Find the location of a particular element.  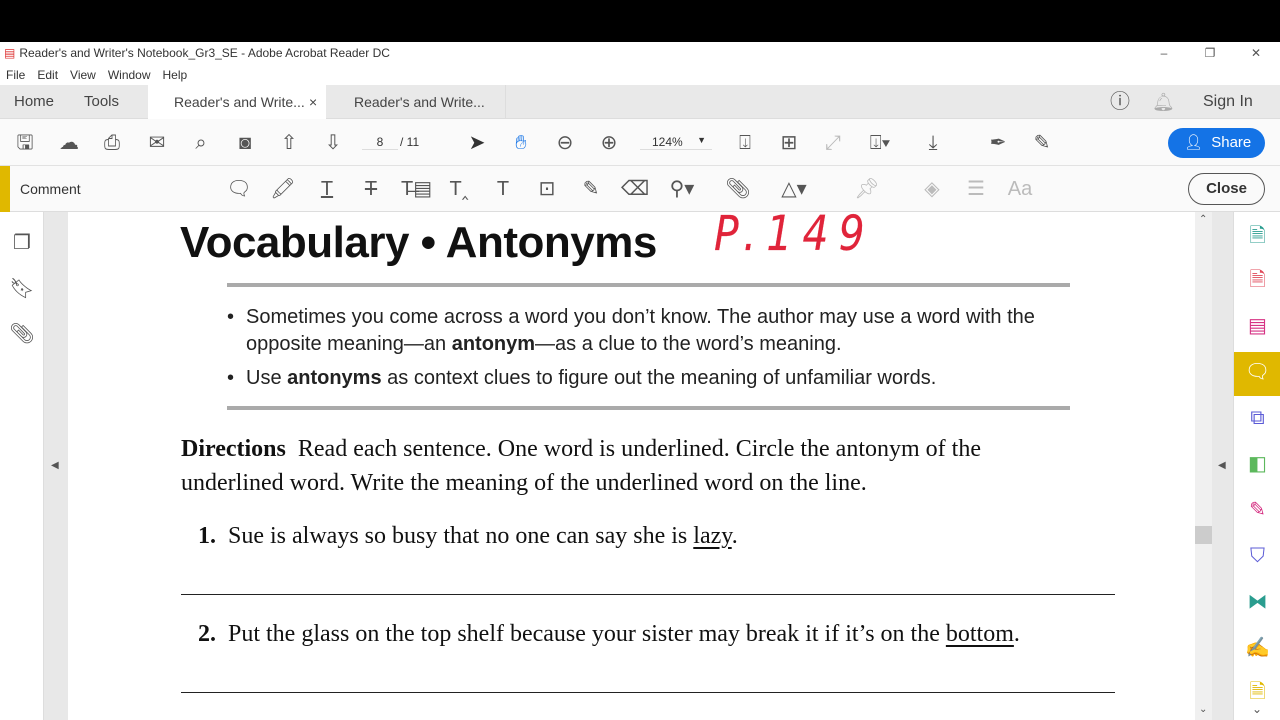

snapshot-icon: ◙ is located at coordinates (245, 143).